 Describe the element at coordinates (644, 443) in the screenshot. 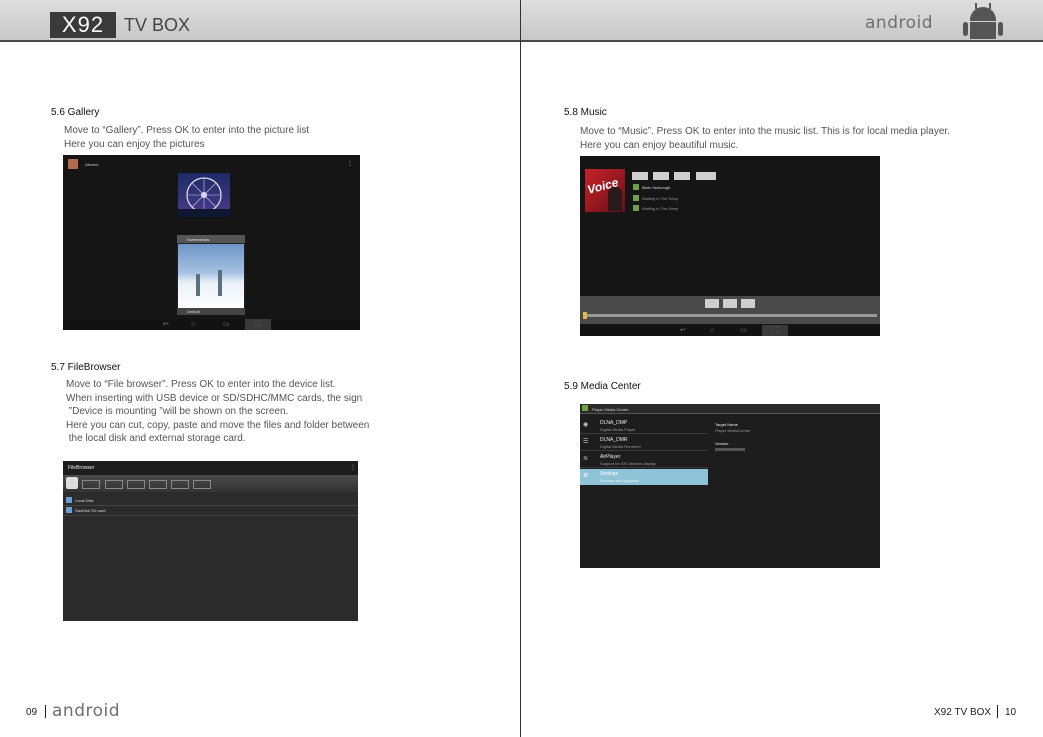

I see `list-item: ☰ DLNA_DMR Digital Media Renderer` at that location.